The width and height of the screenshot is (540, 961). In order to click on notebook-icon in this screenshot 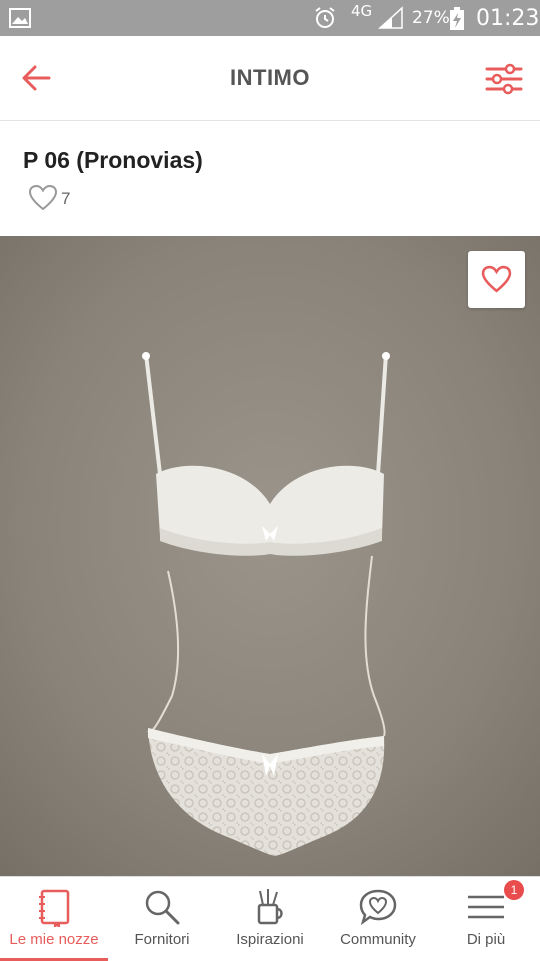, I will do `click(54, 908)`.